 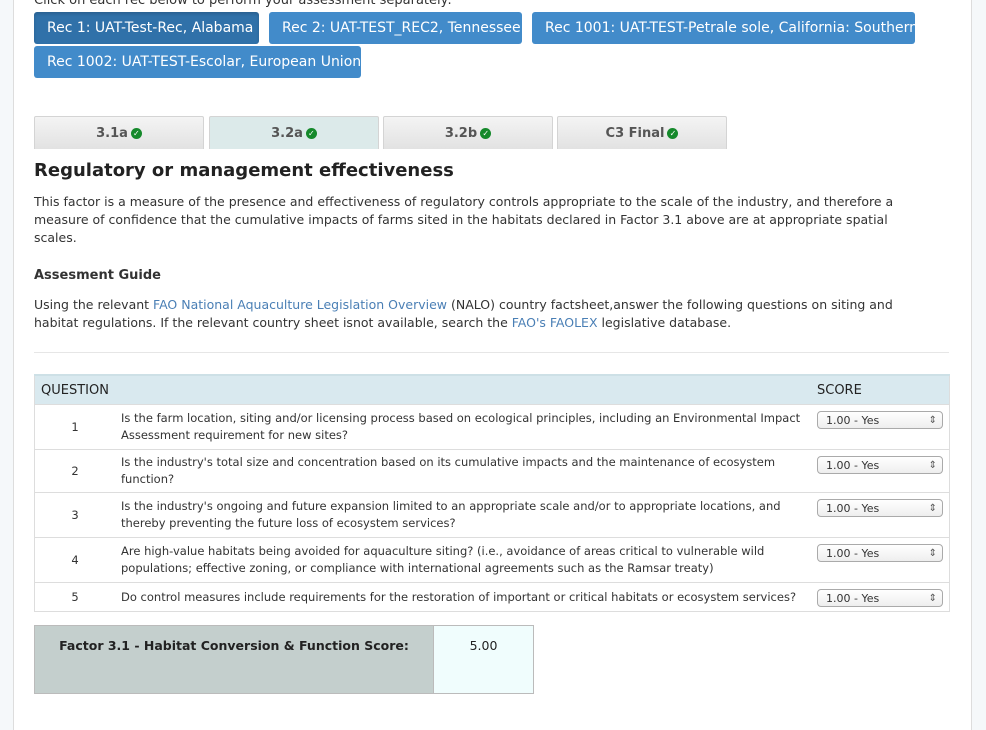 What do you see at coordinates (146, 28) in the screenshot?
I see `rec-button-1: Rec 1: UAT-Test-Rec, Alabama` at bounding box center [146, 28].